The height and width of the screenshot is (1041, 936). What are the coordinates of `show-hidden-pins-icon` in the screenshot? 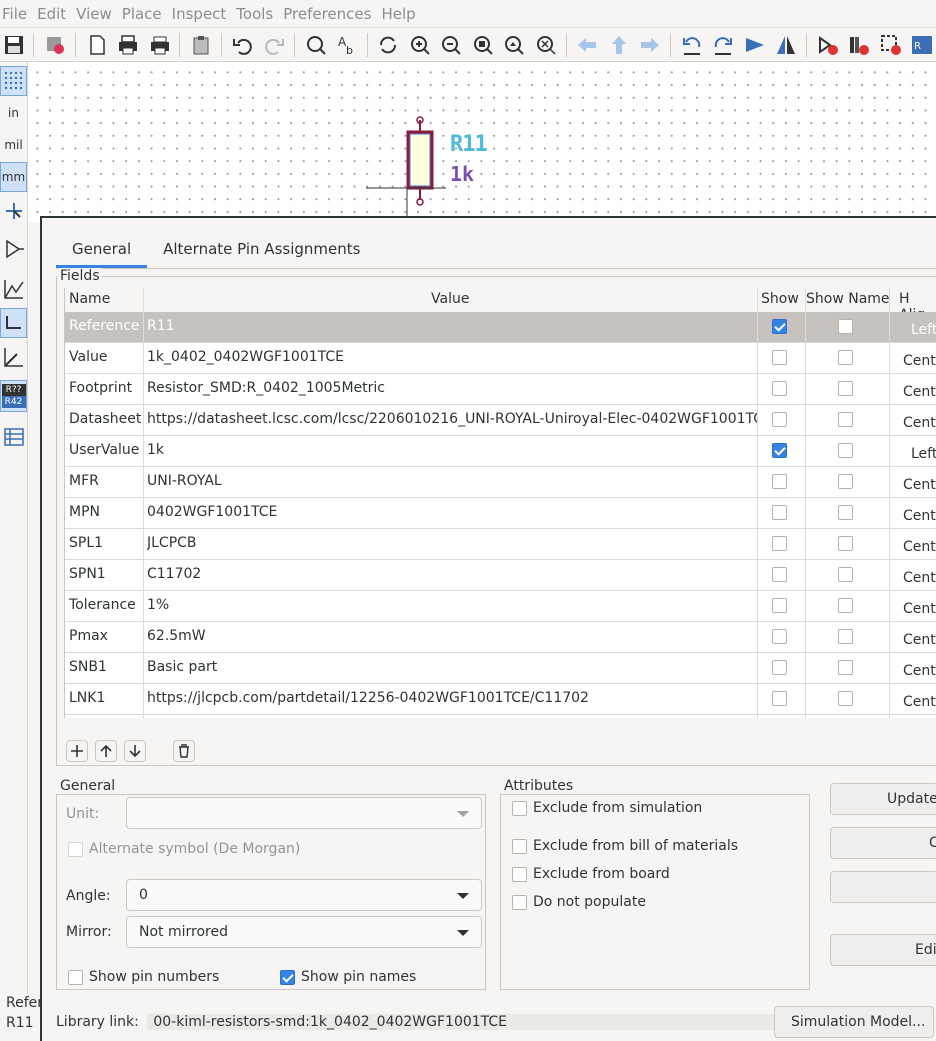 It's located at (13, 249).